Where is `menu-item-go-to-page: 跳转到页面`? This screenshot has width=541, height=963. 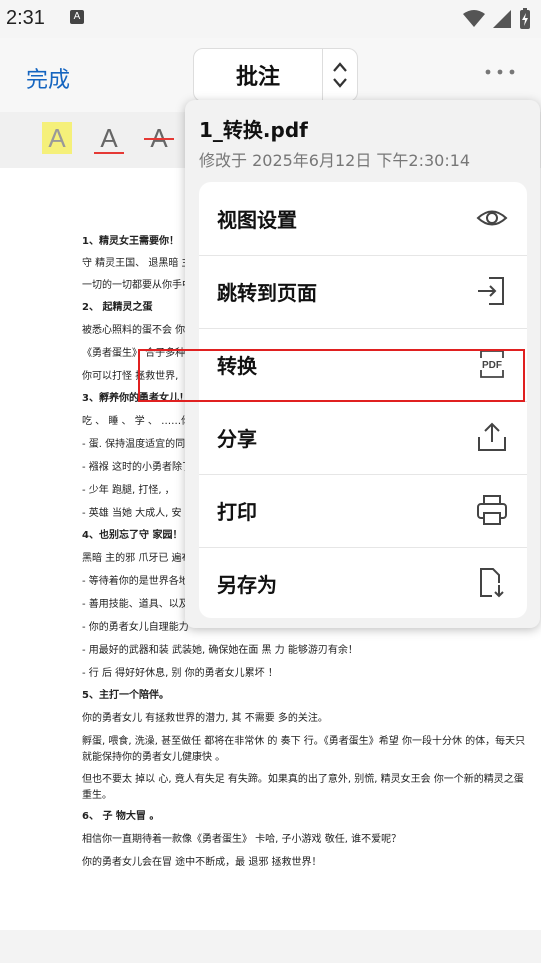 menu-item-go-to-page: 跳转到页面 is located at coordinates (363, 292).